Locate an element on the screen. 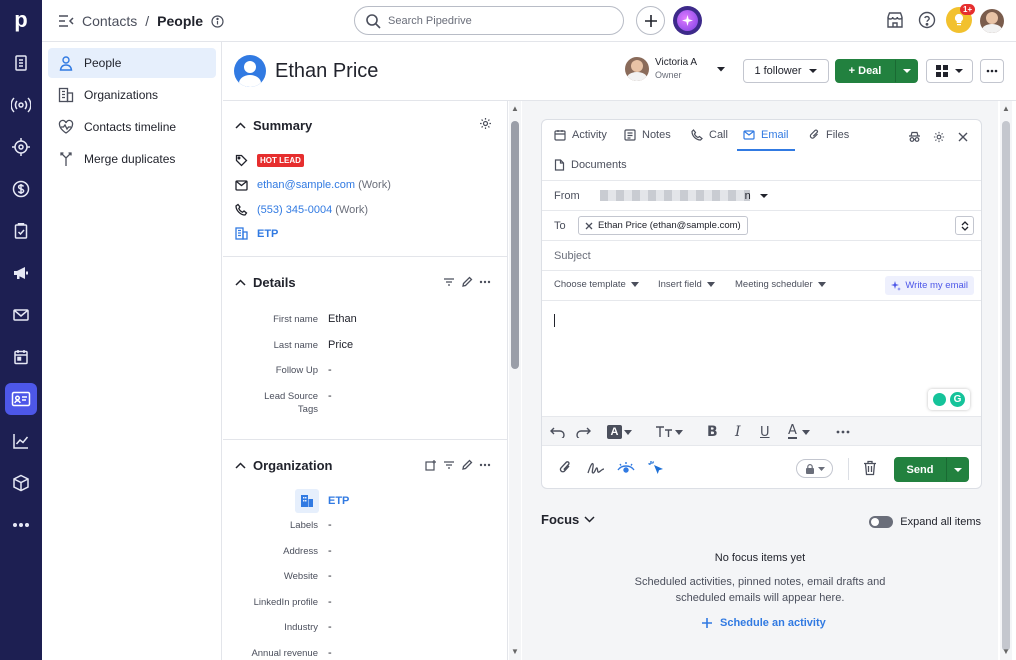 This screenshot has width=1016, height=660. attach-paperclip-icon is located at coordinates (565, 468).